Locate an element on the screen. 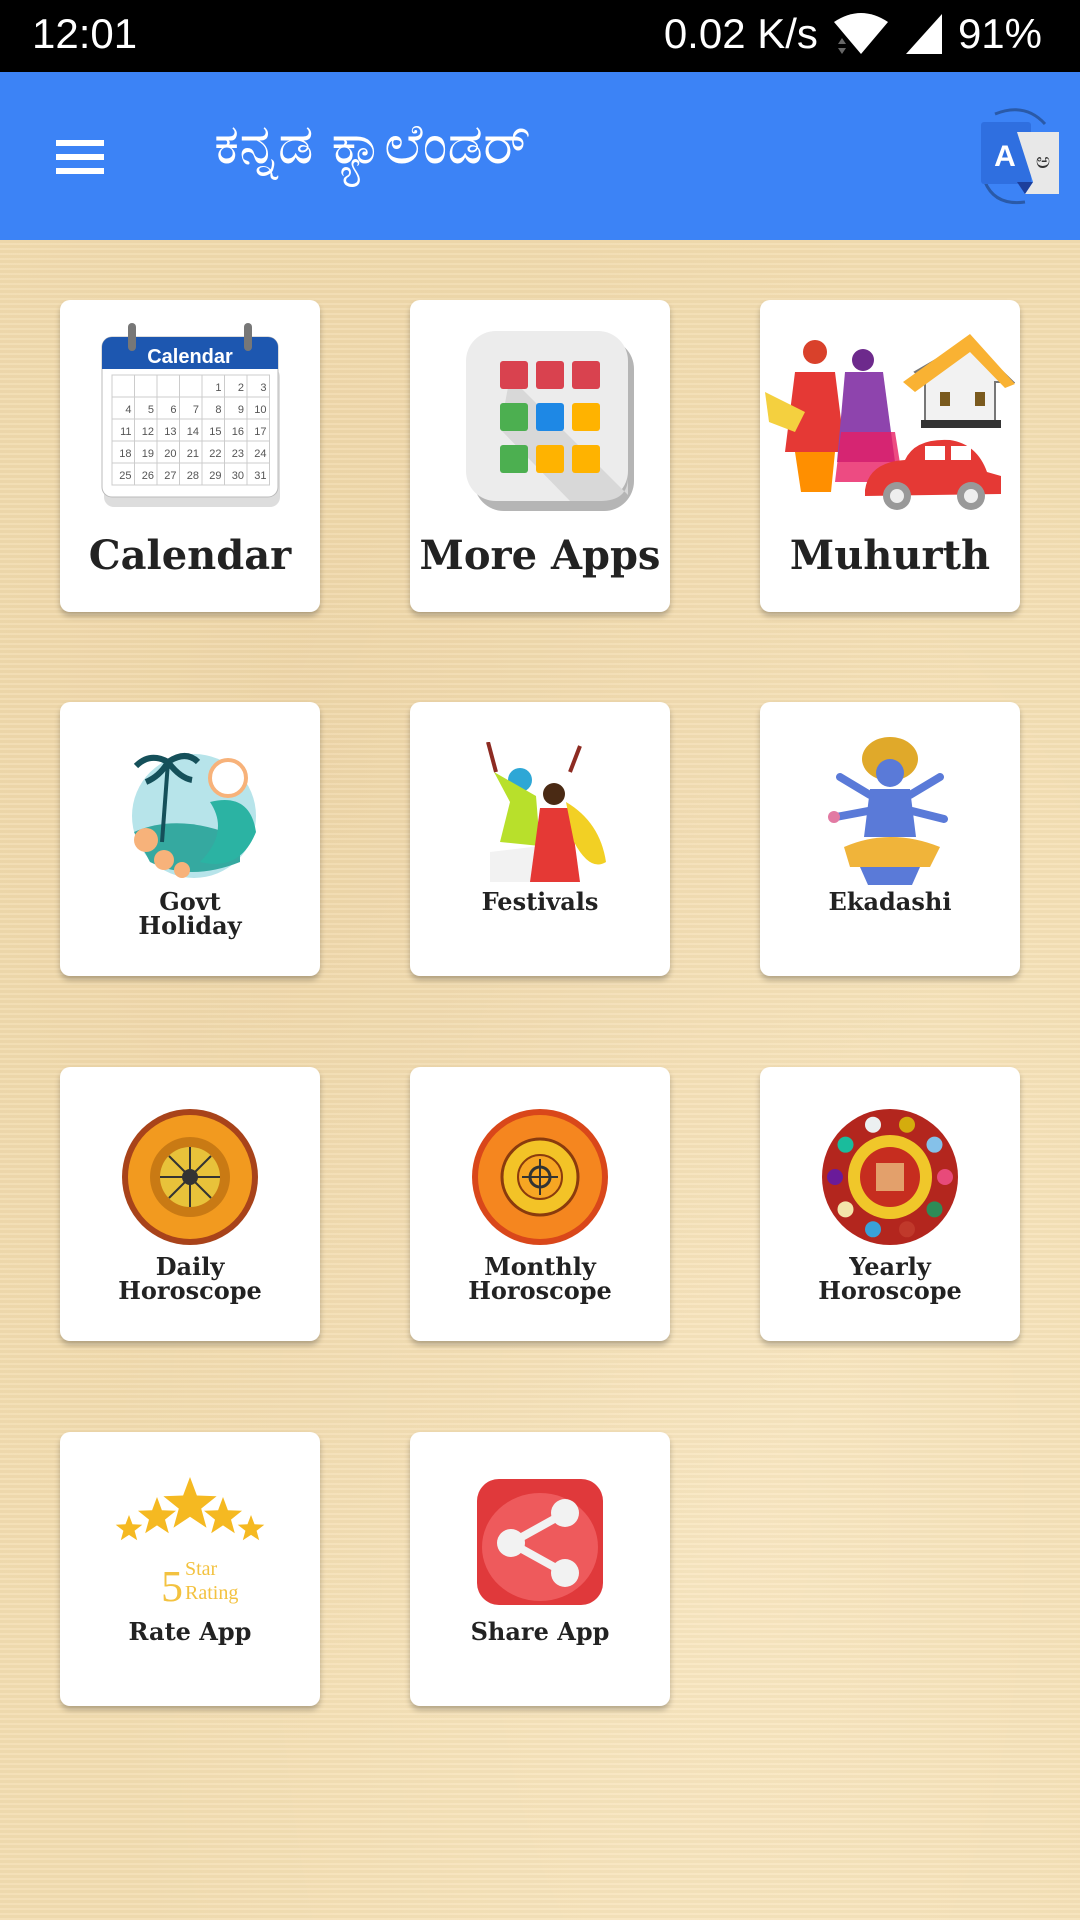  app-grid-icon is located at coordinates (540, 417).